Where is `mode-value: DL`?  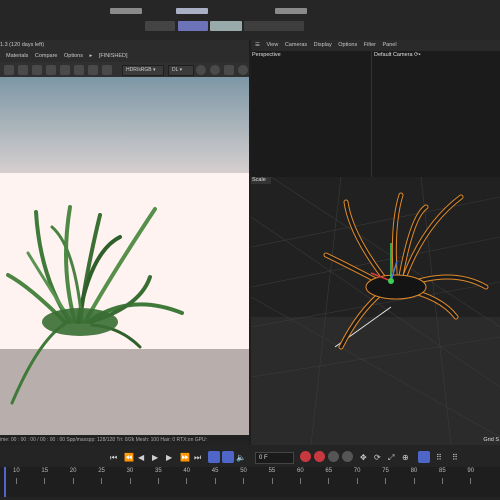 mode-value: DL is located at coordinates (175, 70).